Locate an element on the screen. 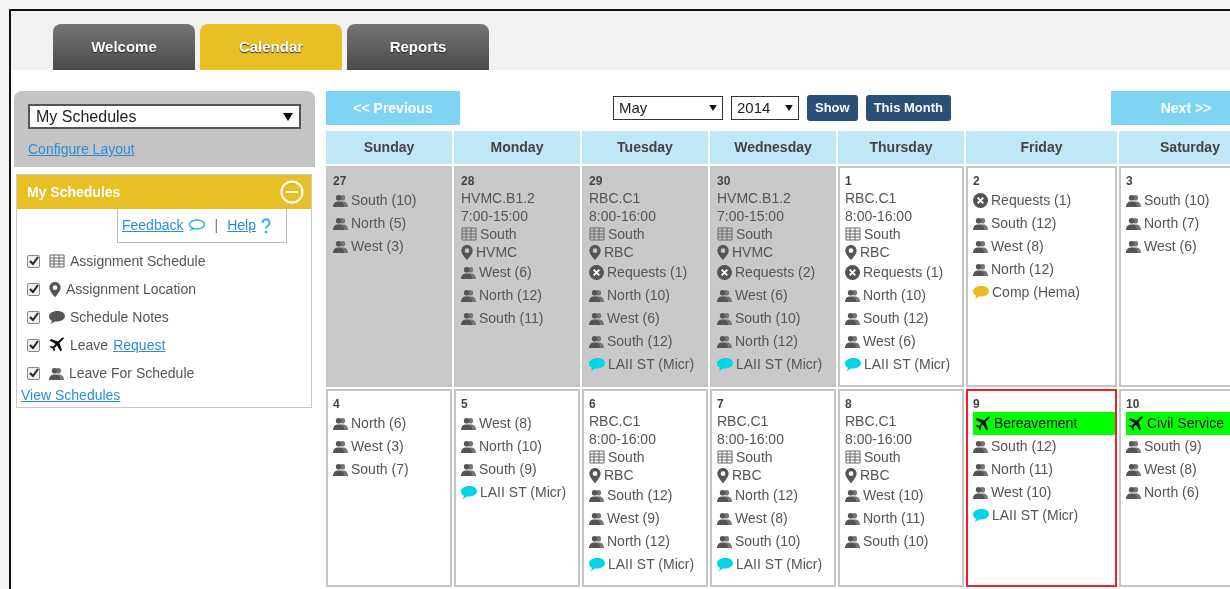 This screenshot has height=589, width=1230. day-cell: 4 North (6) West (3) South (7) is located at coordinates (389, 488).